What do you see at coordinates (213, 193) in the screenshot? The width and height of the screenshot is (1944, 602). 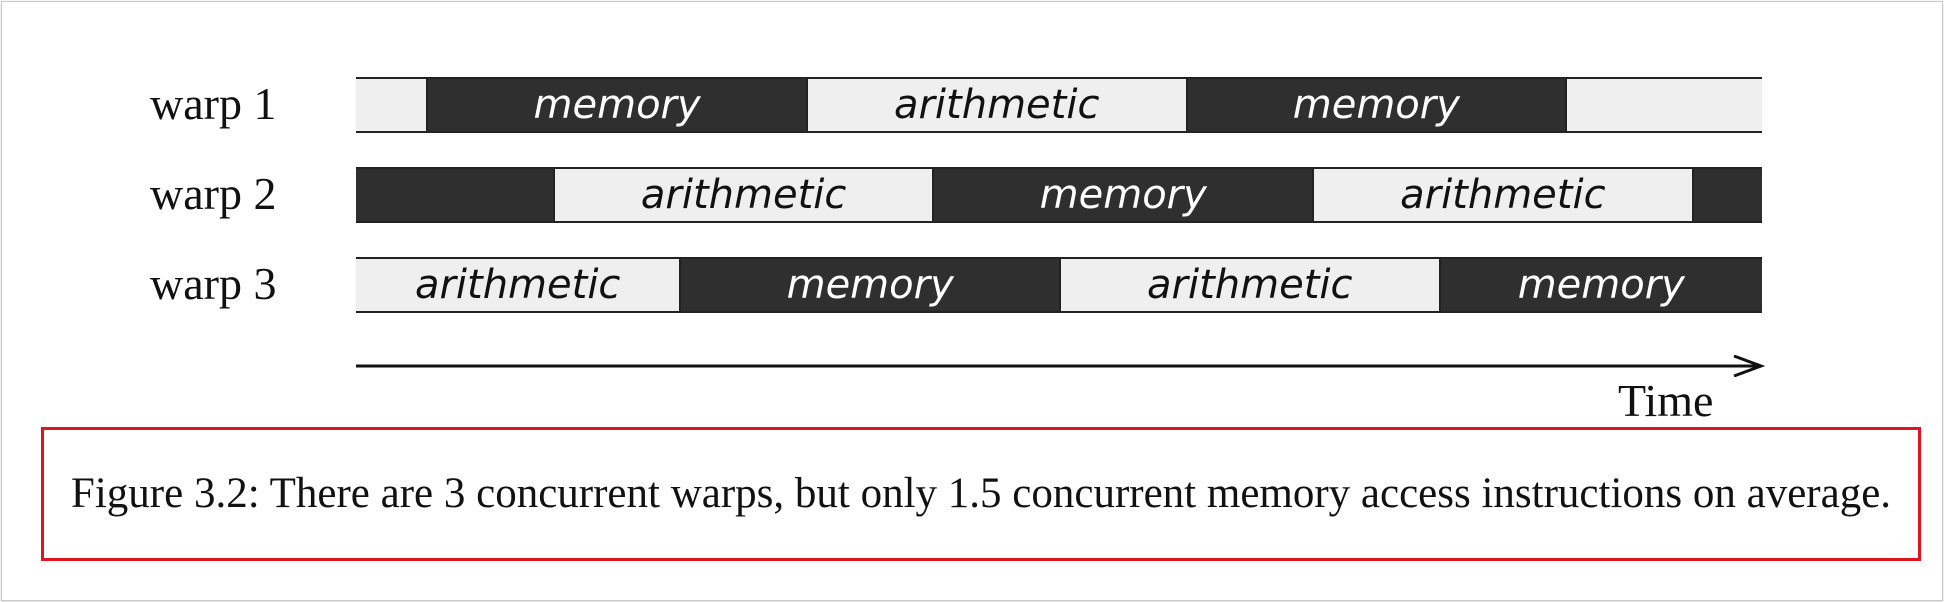 I see `warp-2-label: warp 2` at bounding box center [213, 193].